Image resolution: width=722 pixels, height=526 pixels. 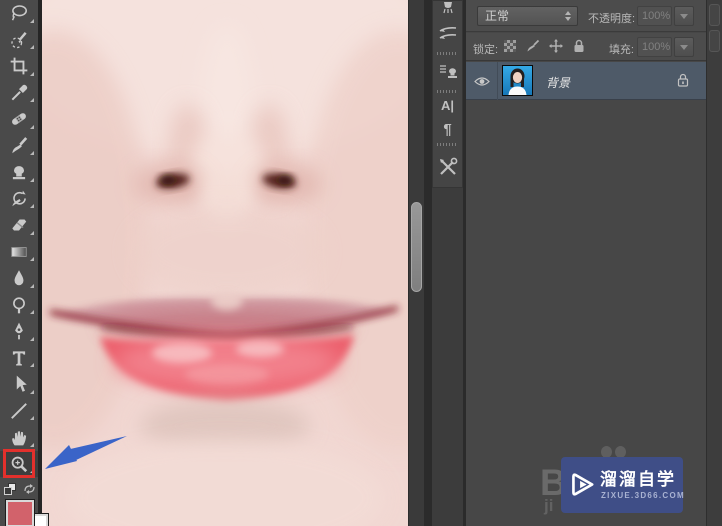 I want to click on crop-icon, so click(x=19, y=66).